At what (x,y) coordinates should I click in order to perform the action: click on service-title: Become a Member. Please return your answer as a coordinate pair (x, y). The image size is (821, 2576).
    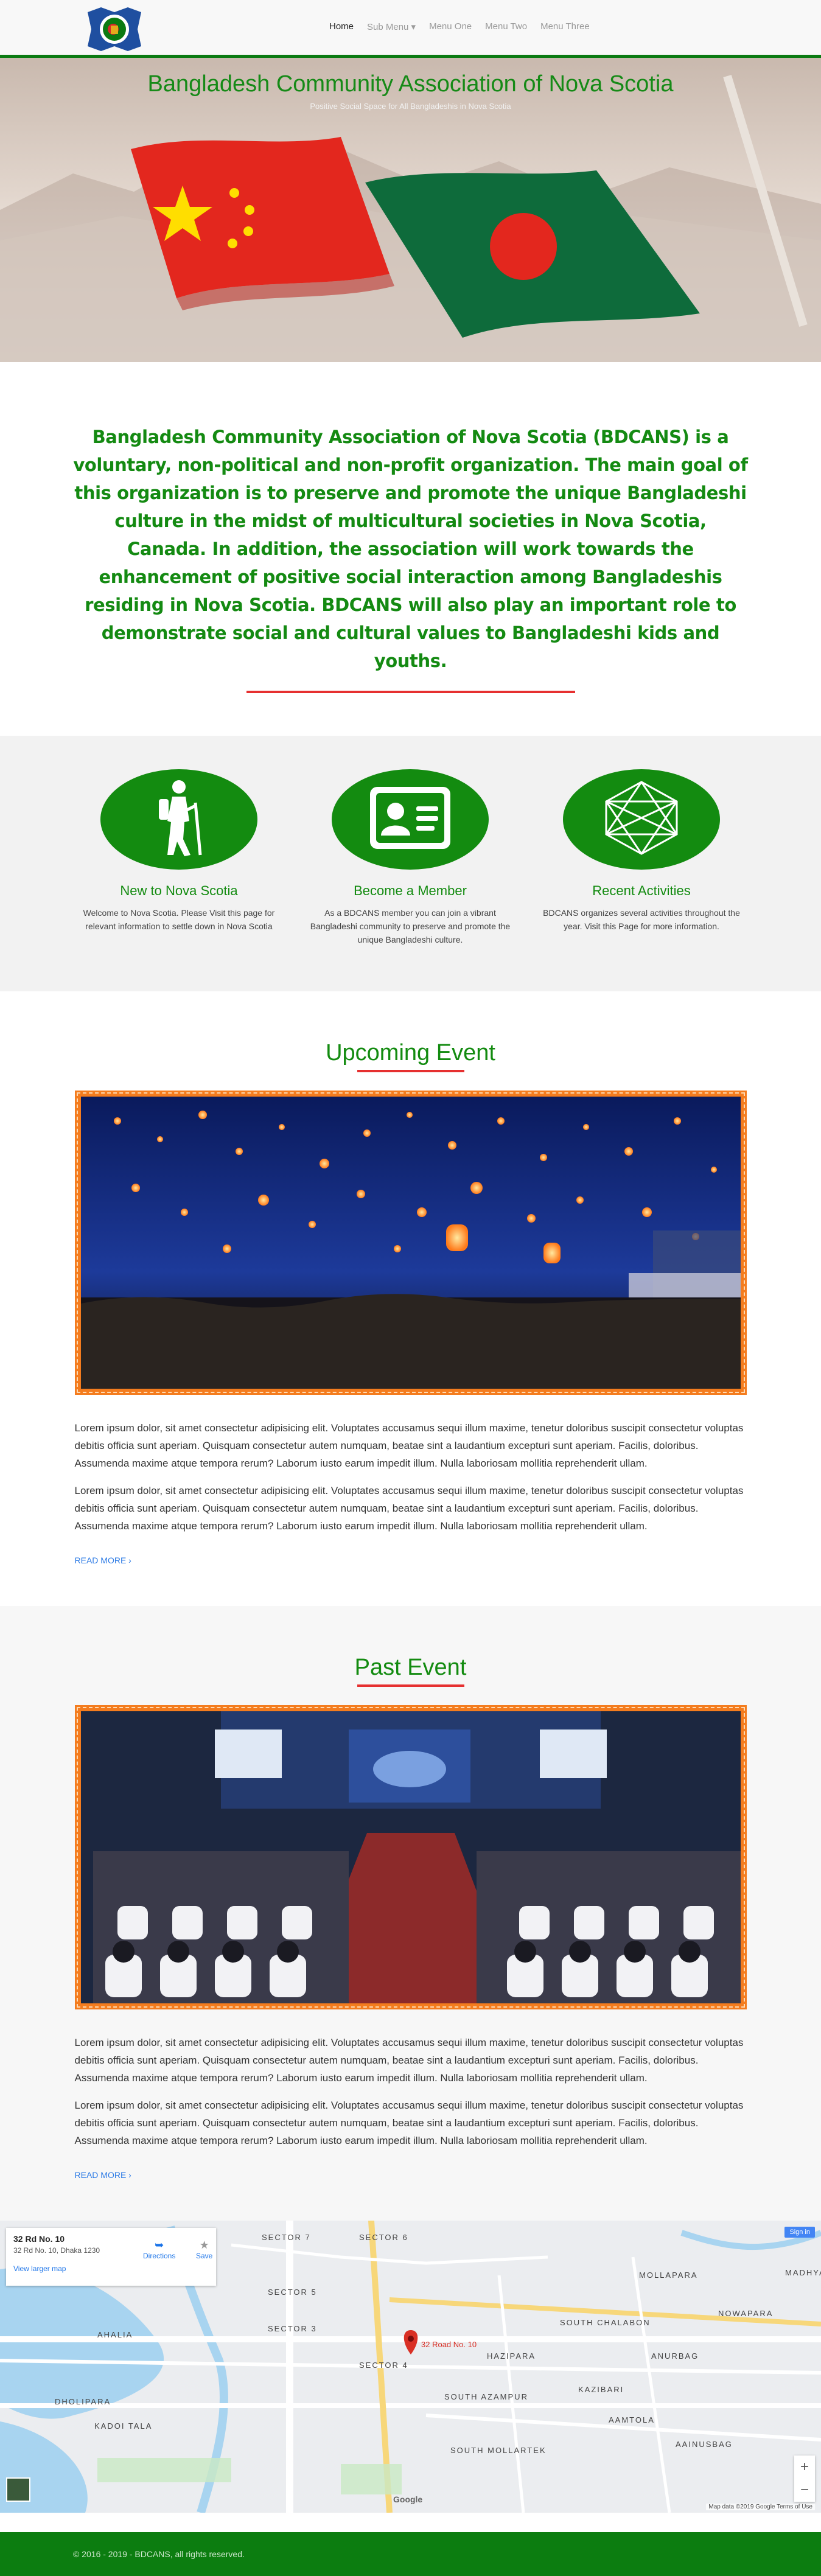
    Looking at the image, I should click on (410, 890).